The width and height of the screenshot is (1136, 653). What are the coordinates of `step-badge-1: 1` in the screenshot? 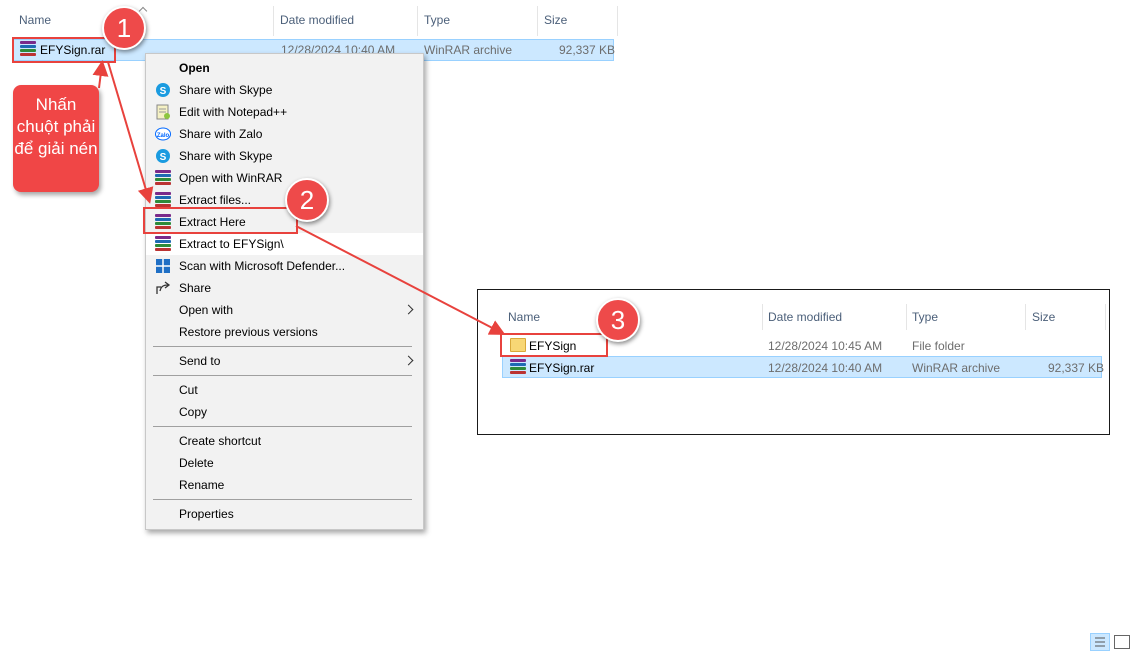 It's located at (124, 28).